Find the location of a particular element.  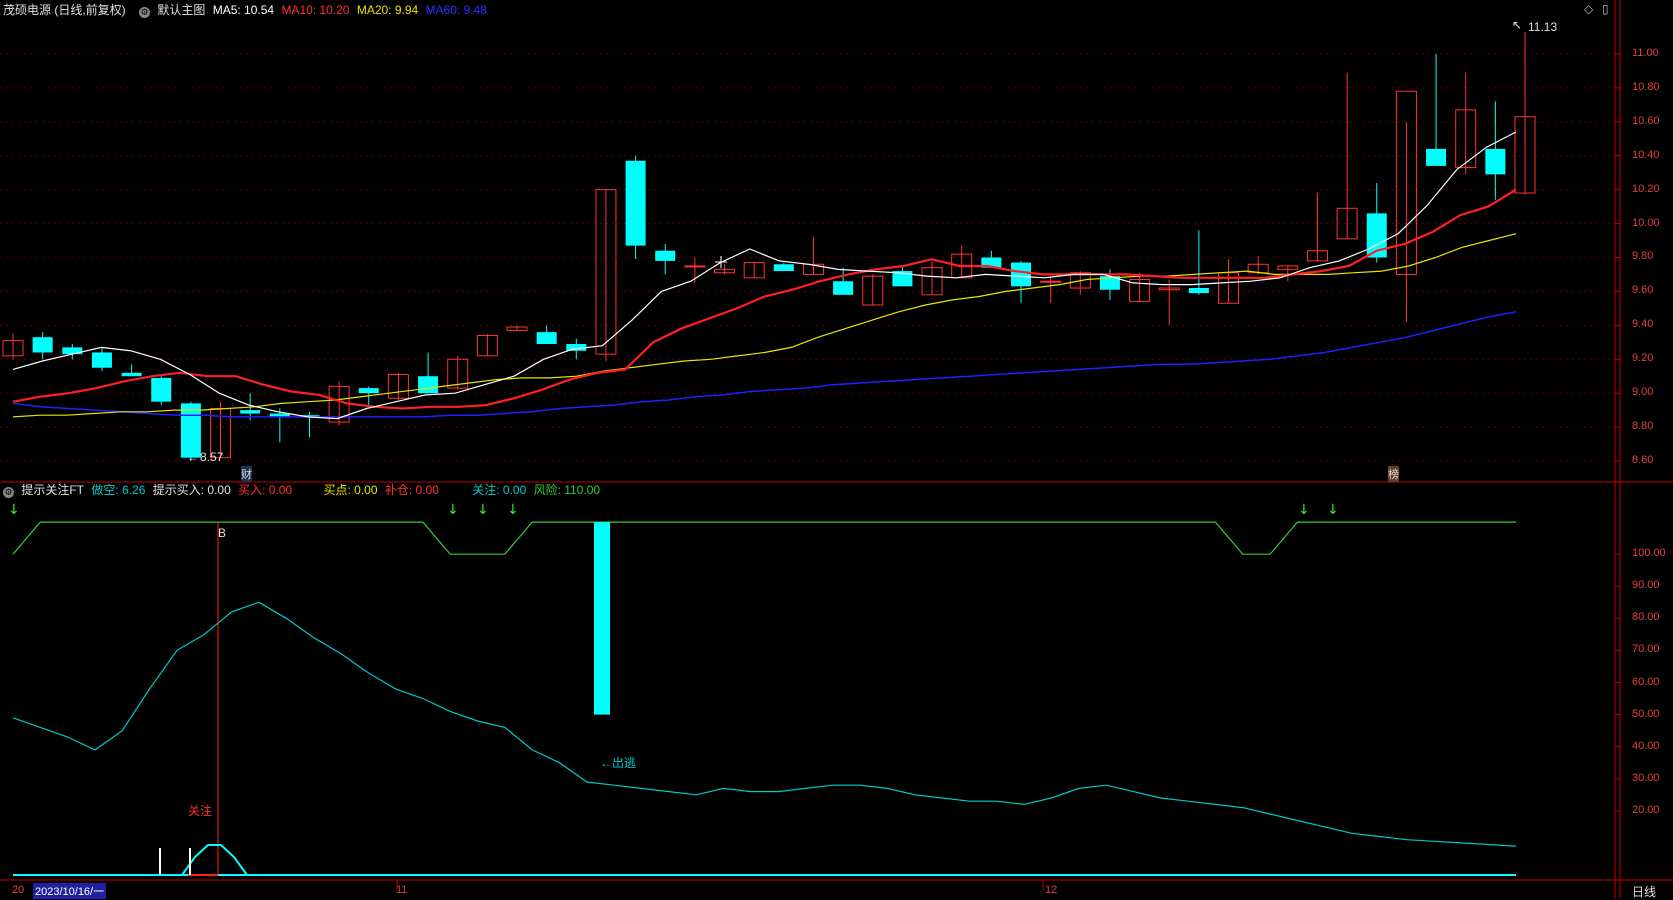

ma10-value: MA10: 10.20 is located at coordinates (315, 10).